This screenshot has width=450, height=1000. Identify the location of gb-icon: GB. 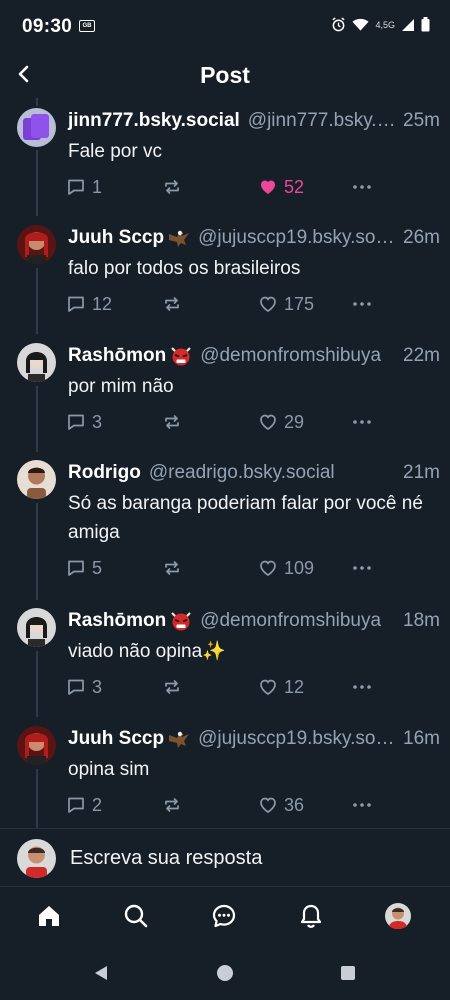
(87, 26).